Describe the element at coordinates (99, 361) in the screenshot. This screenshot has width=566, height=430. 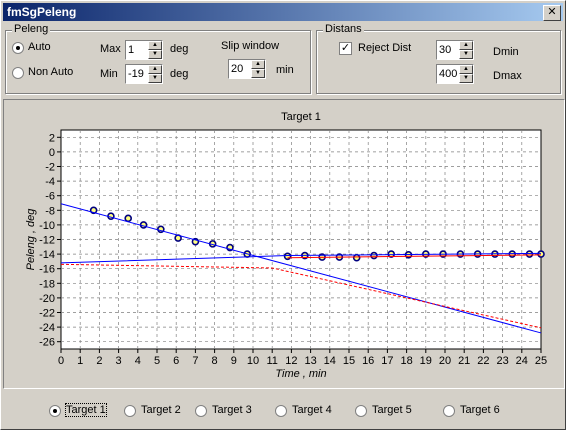
I see `x-tick-label: 2` at that location.